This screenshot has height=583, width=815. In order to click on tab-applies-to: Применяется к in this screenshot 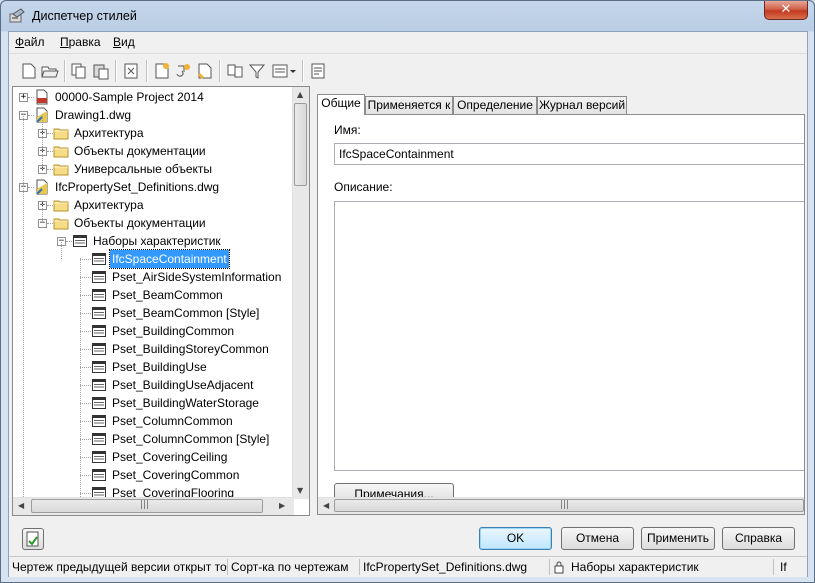, I will do `click(409, 105)`.